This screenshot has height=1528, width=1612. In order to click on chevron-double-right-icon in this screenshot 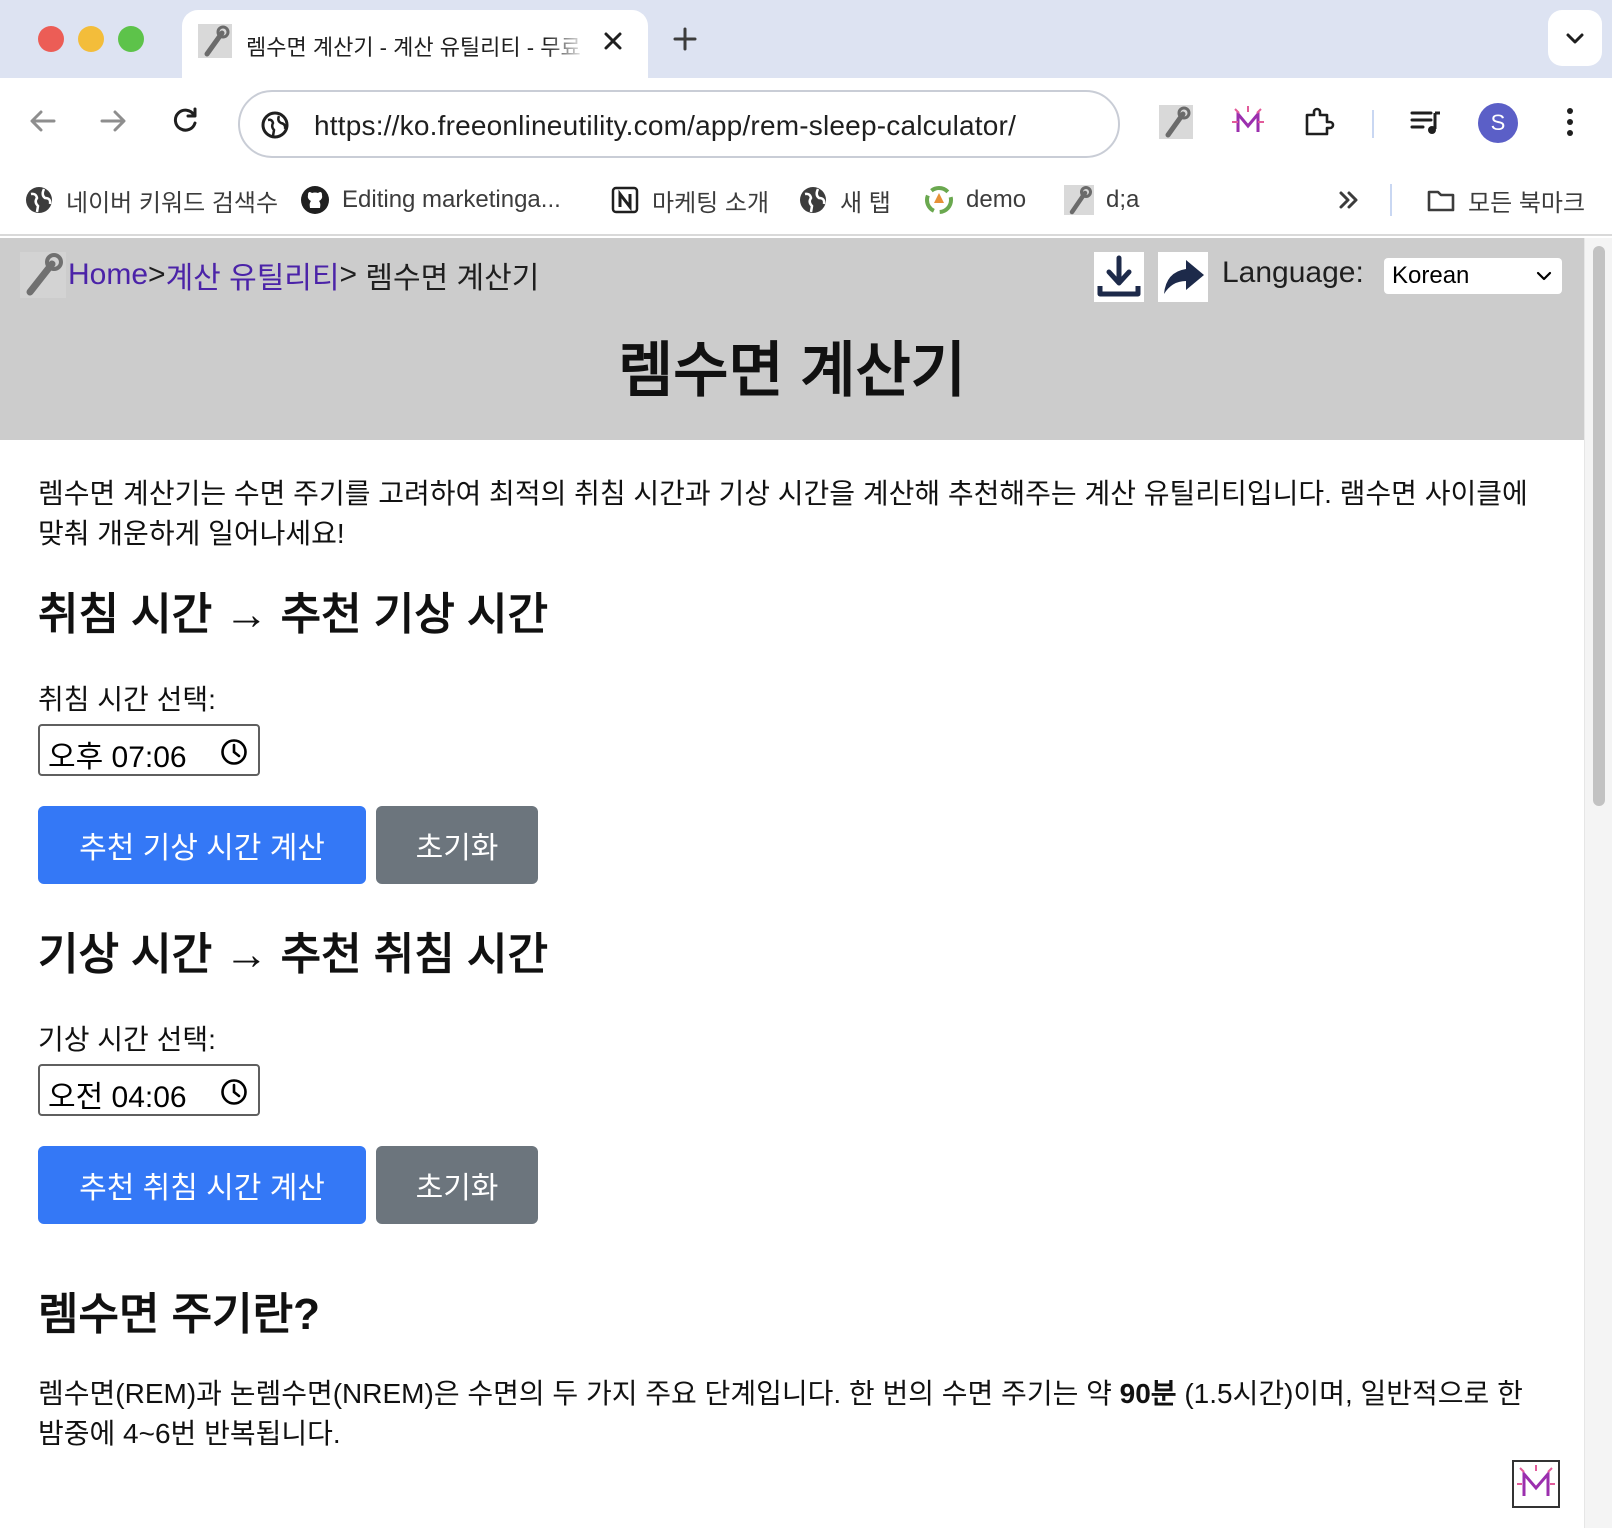, I will do `click(1348, 200)`.